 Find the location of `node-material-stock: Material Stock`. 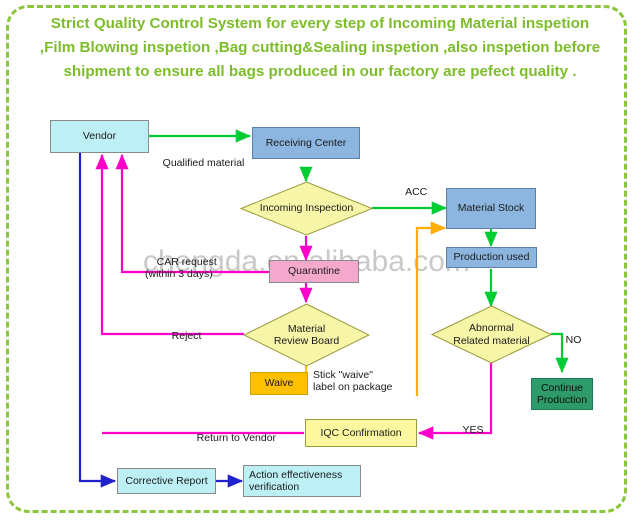

node-material-stock: Material Stock is located at coordinates (491, 208).